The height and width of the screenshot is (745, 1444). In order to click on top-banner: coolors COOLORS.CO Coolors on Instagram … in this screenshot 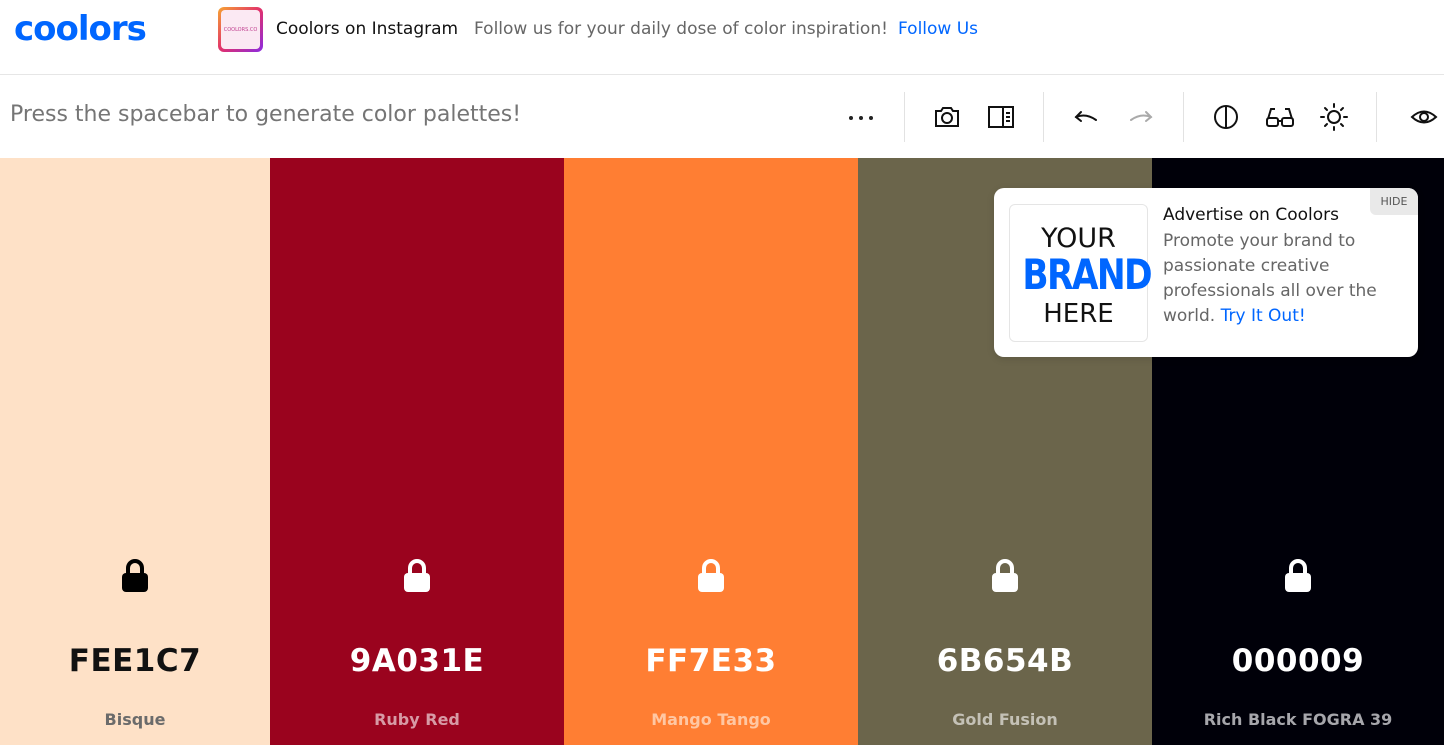, I will do `click(722, 37)`.